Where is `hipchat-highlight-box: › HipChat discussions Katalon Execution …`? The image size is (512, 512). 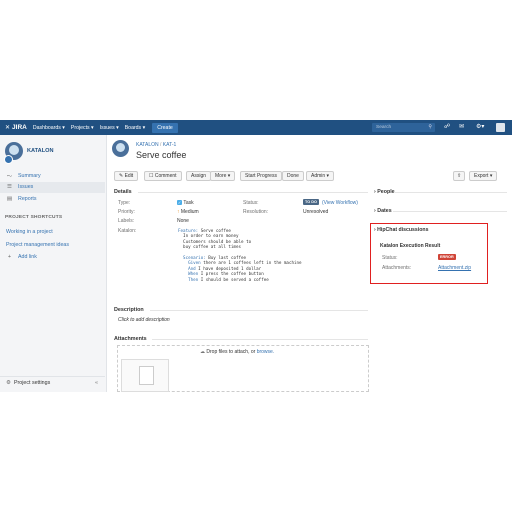 hipchat-highlight-box: › HipChat discussions Katalon Execution … is located at coordinates (429, 253).